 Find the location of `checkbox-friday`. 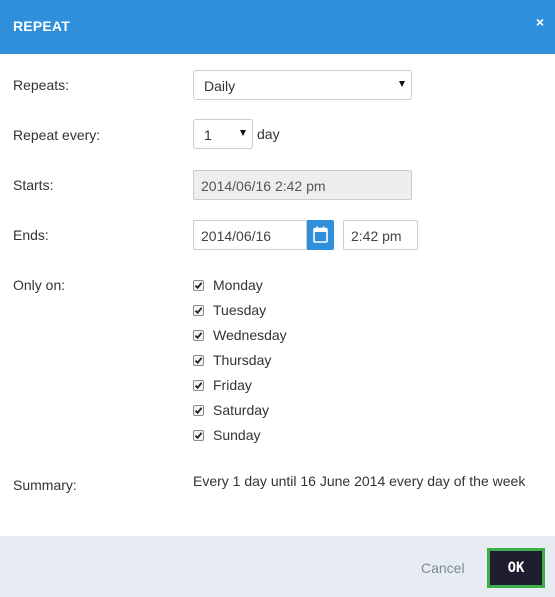

checkbox-friday is located at coordinates (198, 385).